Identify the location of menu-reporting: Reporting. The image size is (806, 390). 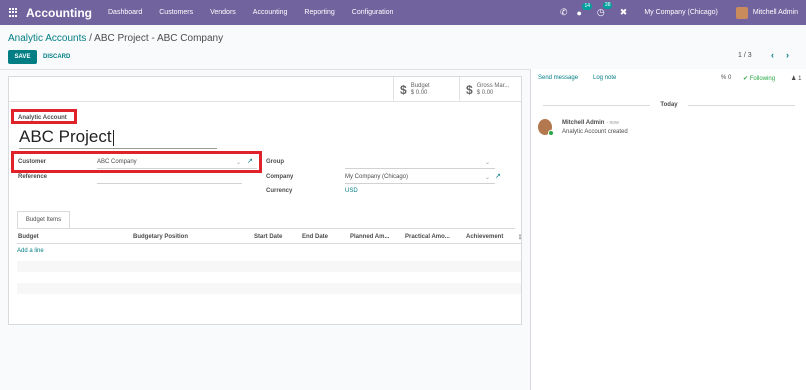
(319, 12).